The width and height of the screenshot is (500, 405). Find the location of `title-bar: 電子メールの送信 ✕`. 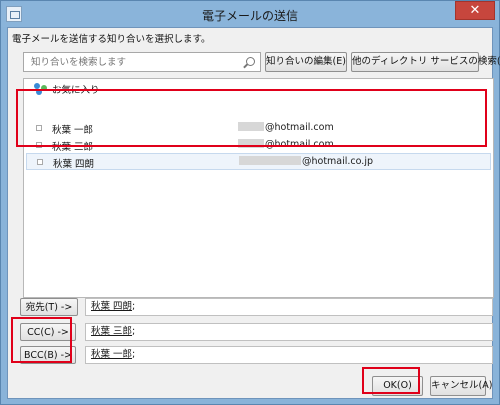

title-bar: 電子メールの送信 ✕ is located at coordinates (250, 14).